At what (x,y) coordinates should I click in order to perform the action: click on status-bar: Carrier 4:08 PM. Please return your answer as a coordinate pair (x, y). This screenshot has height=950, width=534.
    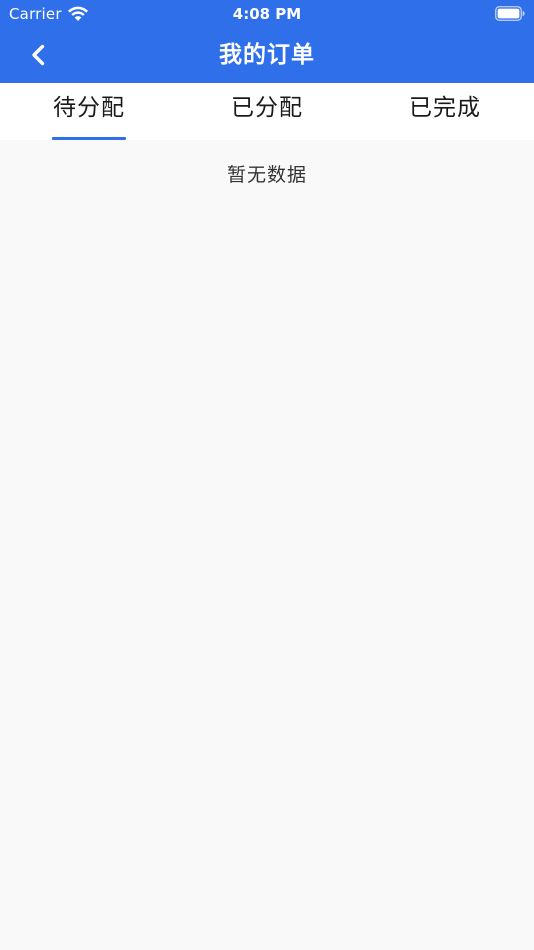
    Looking at the image, I should click on (267, 13).